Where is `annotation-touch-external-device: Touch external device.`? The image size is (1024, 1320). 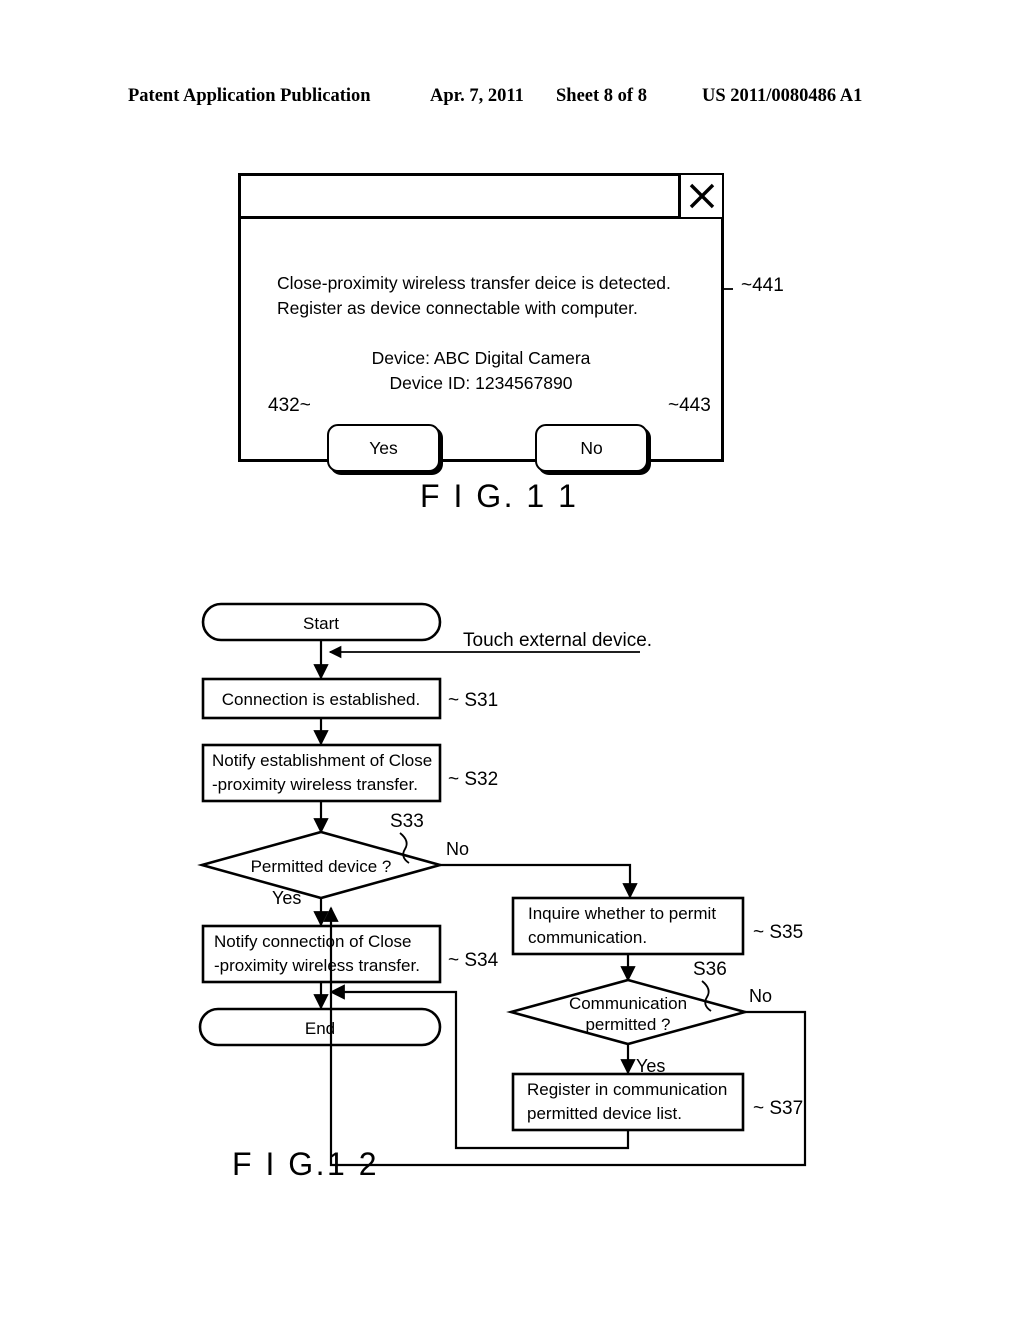 annotation-touch-external-device: Touch external device. is located at coordinates (557, 640).